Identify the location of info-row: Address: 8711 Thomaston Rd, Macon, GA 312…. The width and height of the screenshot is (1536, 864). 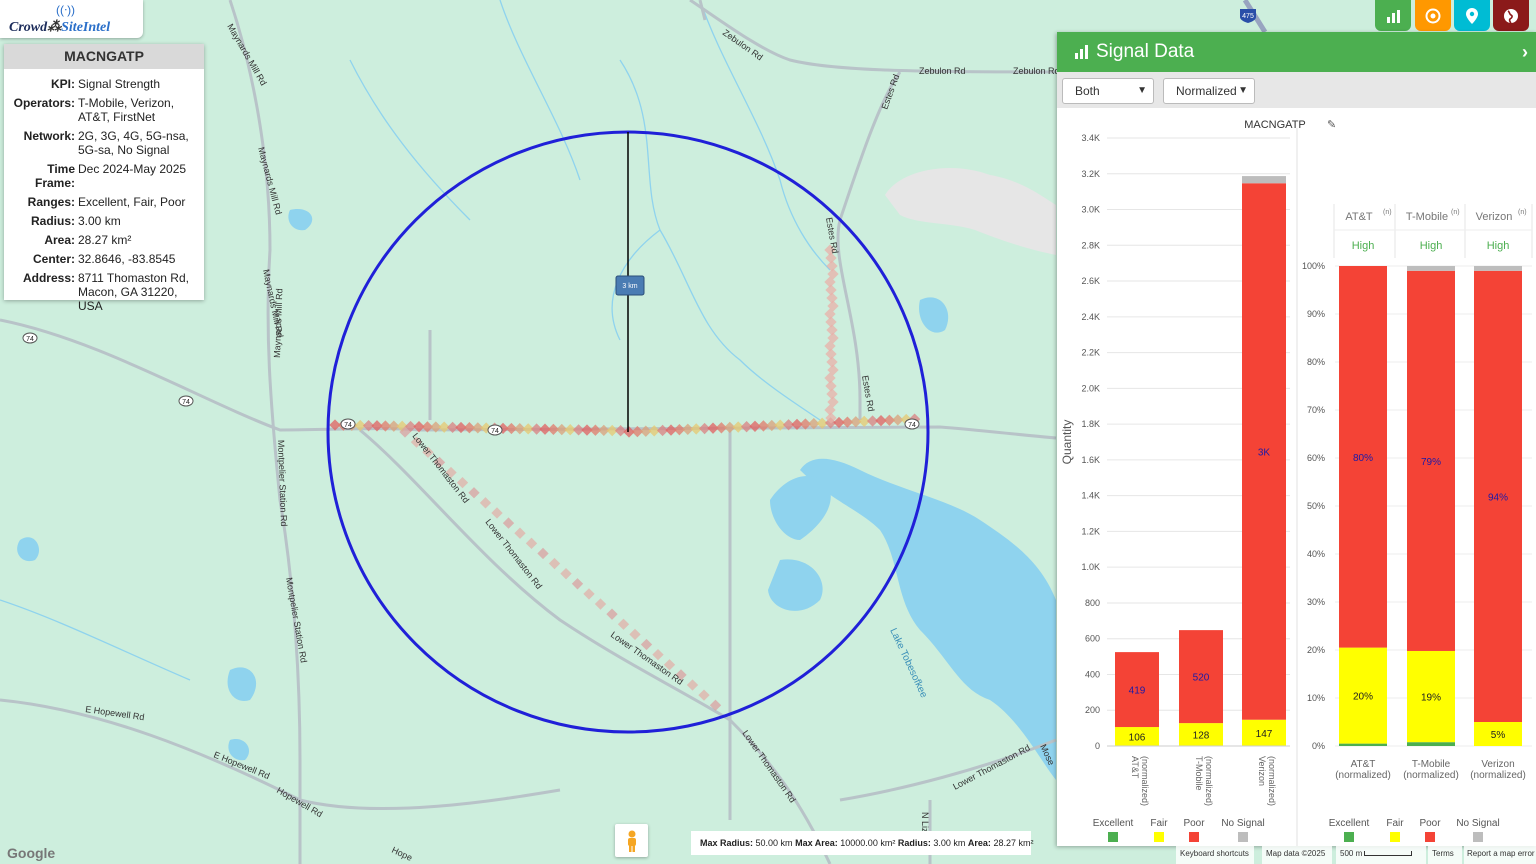
(104, 292).